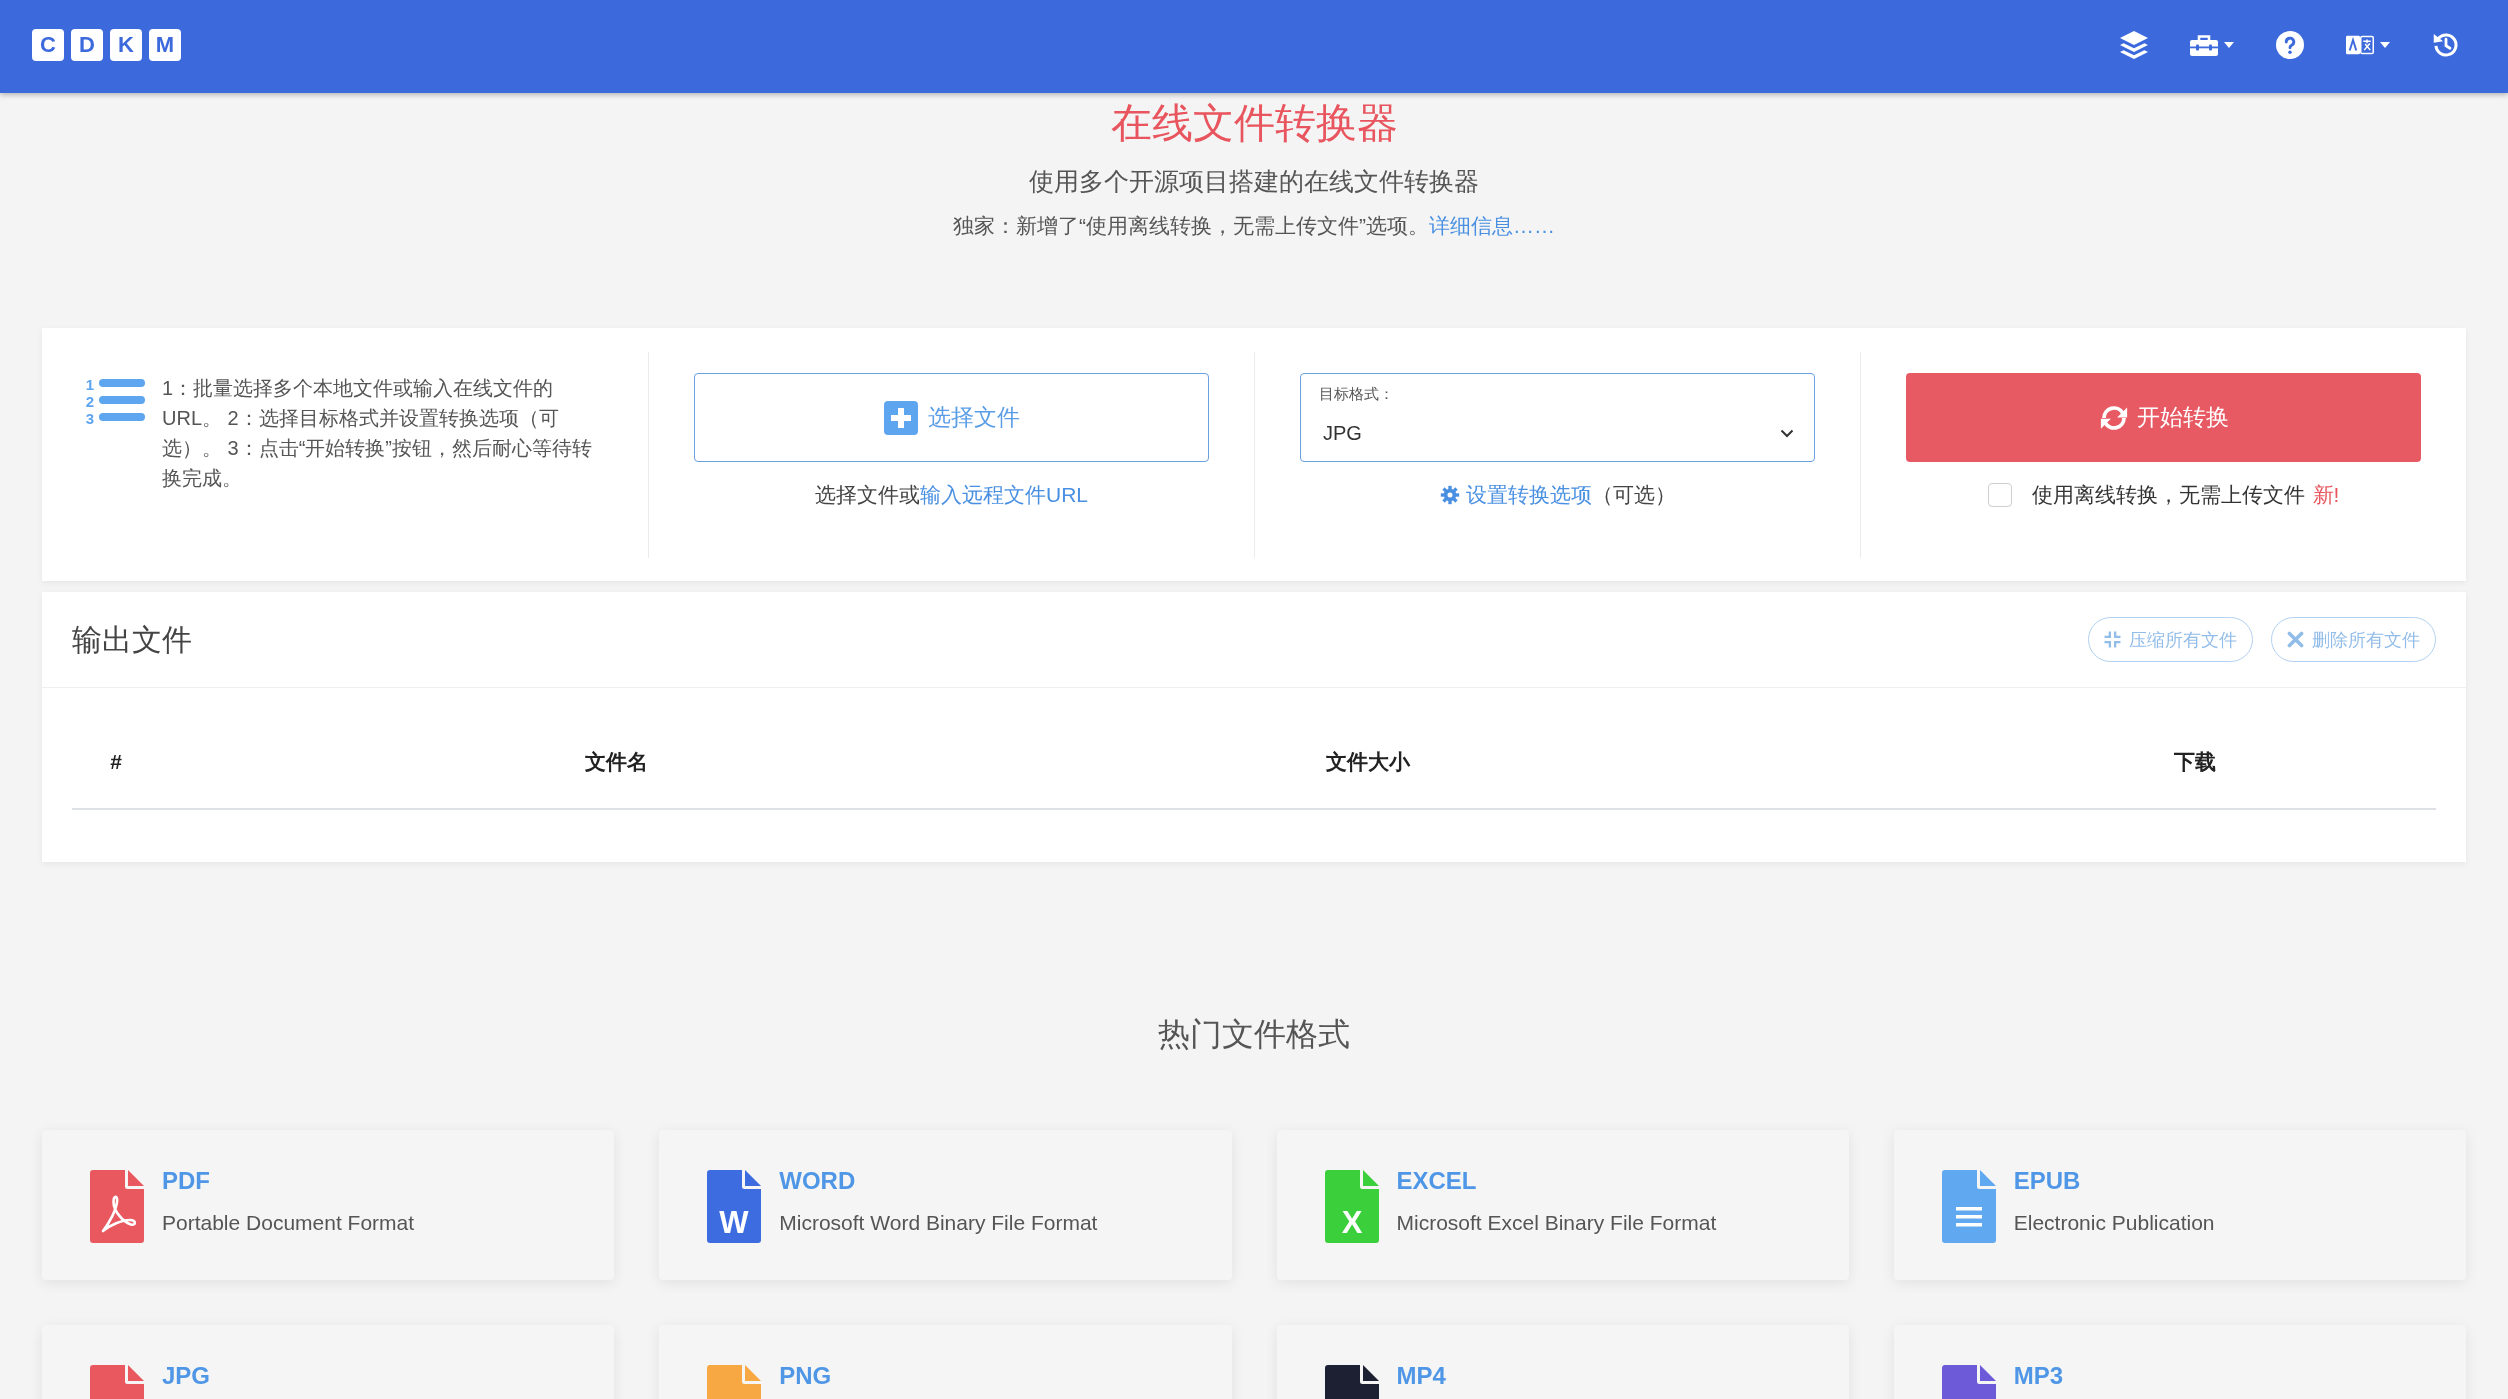 The width and height of the screenshot is (2508, 1399). I want to click on chevron-icon, so click(1787, 433).